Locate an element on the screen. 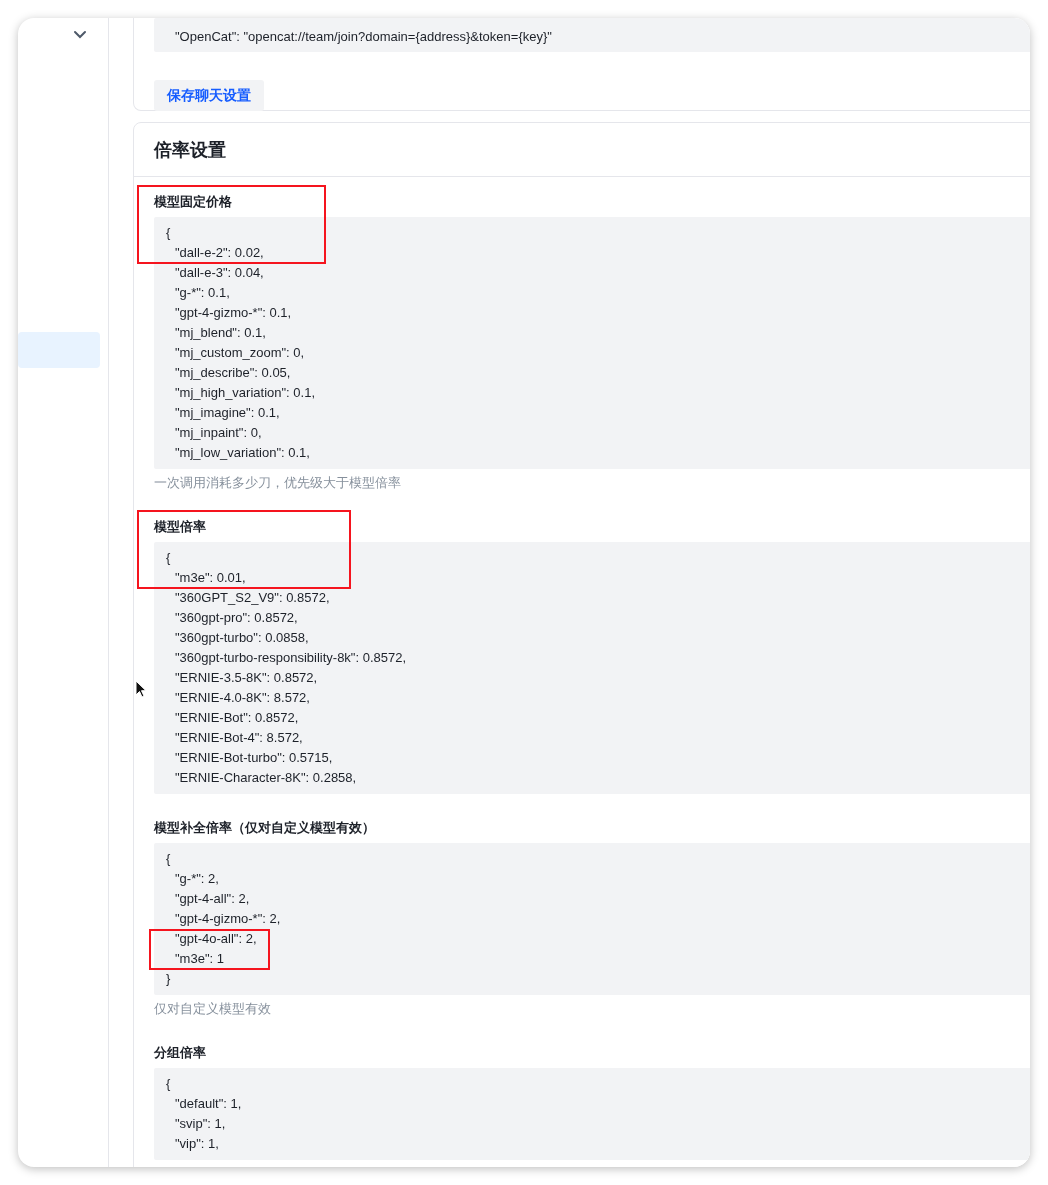  code-line: "360gpt-turbo-responsibility-8k": 0.8572, is located at coordinates (291, 658).